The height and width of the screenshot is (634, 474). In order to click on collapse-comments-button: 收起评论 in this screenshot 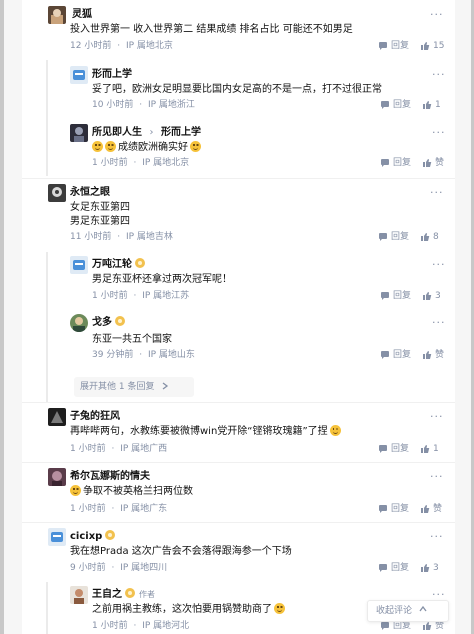, I will do `click(408, 611)`.